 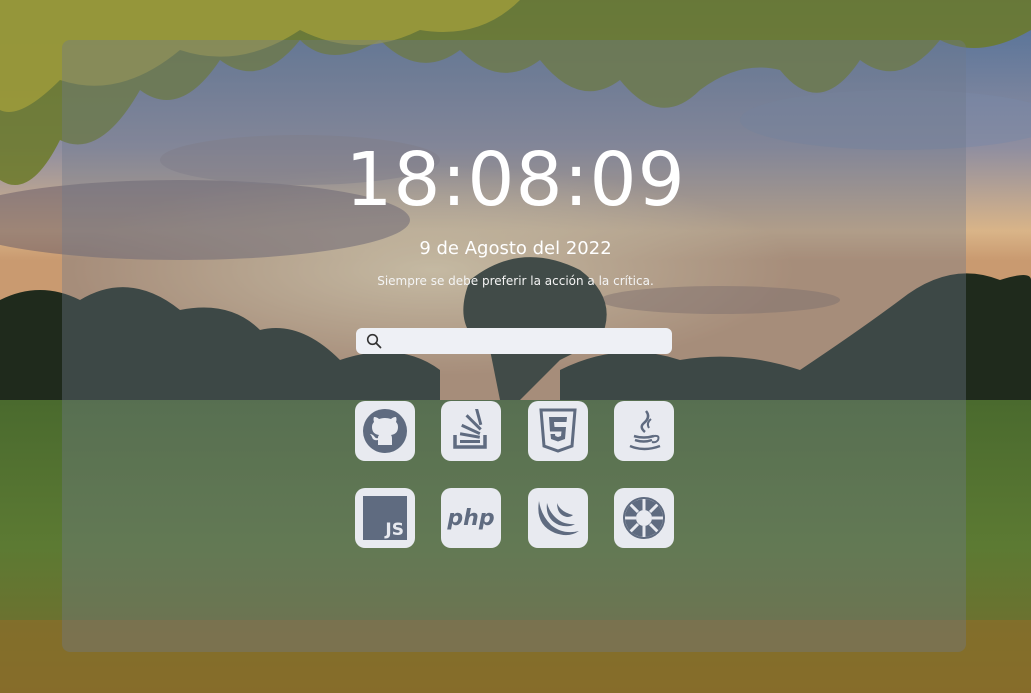 I want to click on shortcut-stackoverflow, so click(x=471, y=431).